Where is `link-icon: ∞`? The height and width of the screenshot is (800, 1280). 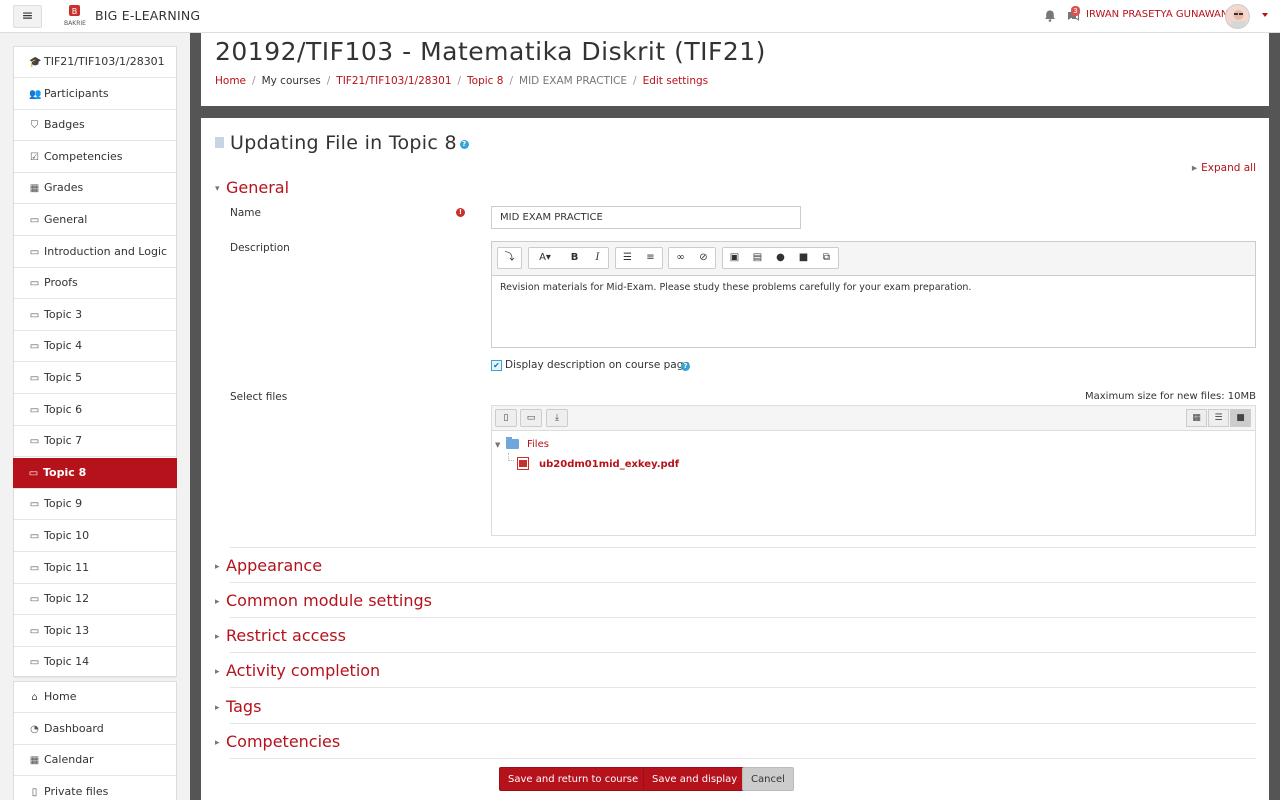
link-icon: ∞ is located at coordinates (680, 258).